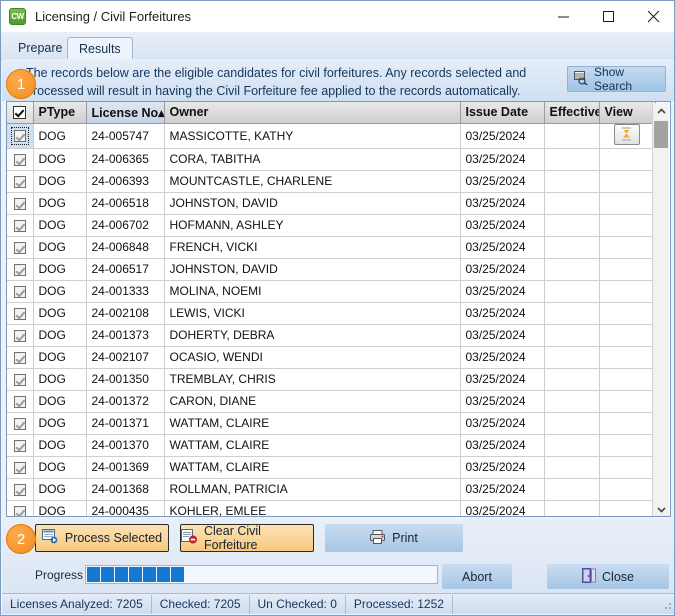 Image resolution: width=675 pixels, height=616 pixels. What do you see at coordinates (331, 225) in the screenshot?
I see `table-row: DOG 24-006702 HOFMANN, ASHLEY 03/25/2024` at bounding box center [331, 225].